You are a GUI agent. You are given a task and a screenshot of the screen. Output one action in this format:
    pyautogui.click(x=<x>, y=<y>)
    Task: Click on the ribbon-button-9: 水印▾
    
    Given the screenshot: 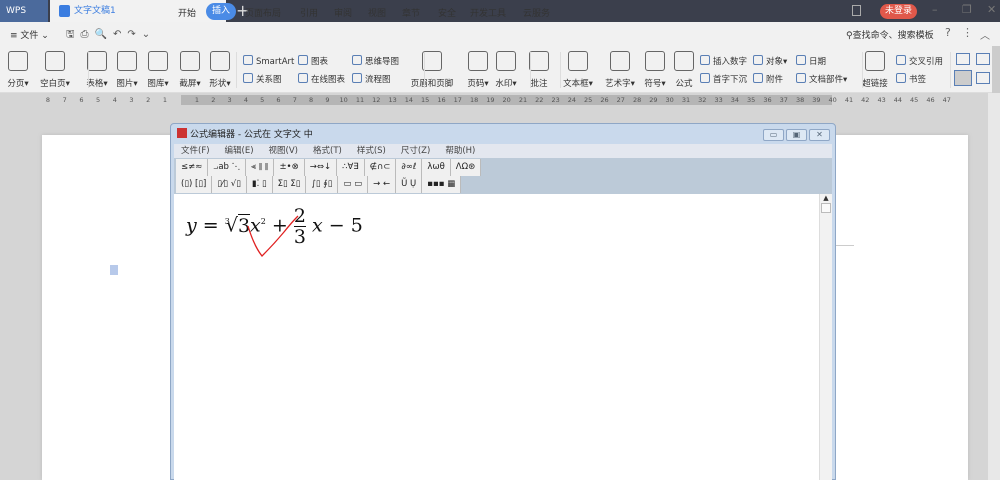 What is the action you would take?
    pyautogui.click(x=506, y=70)
    